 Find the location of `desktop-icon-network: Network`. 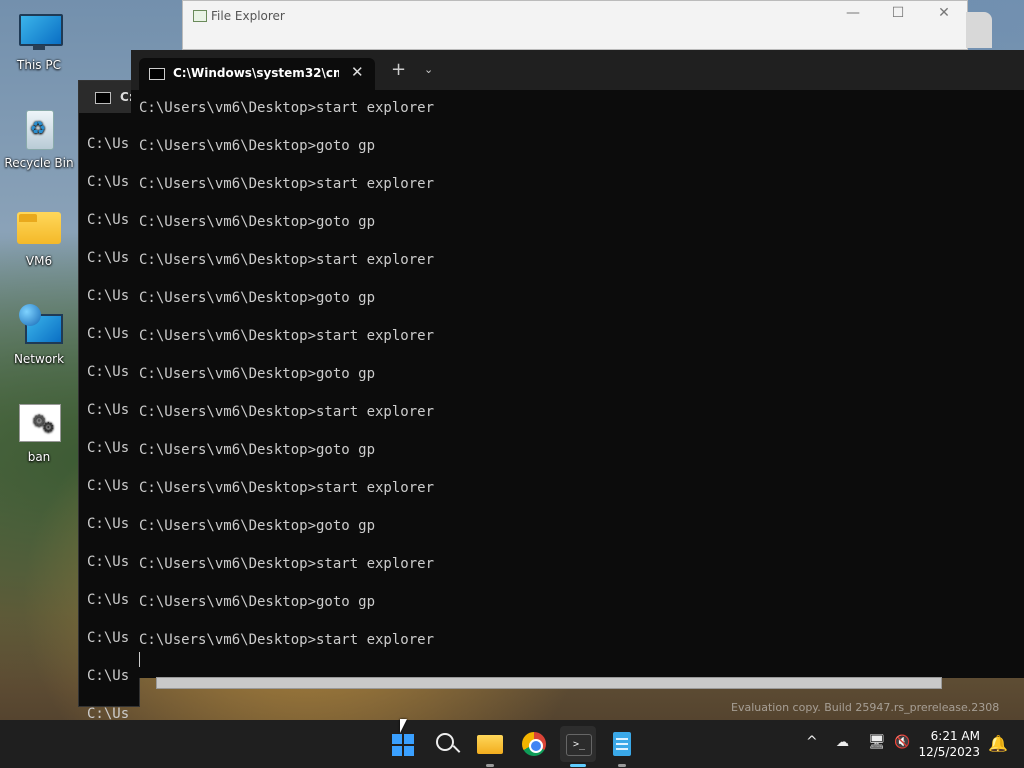

desktop-icon-network: Network is located at coordinates (39, 335).